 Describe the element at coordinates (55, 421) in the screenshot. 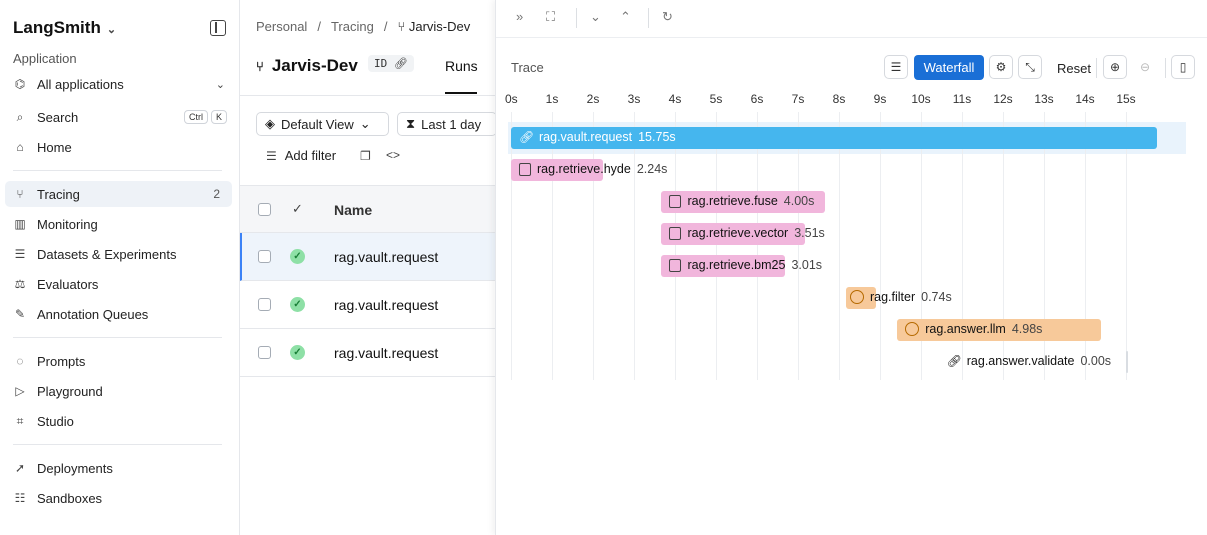

I see `sidebar-item-label: Studio` at that location.